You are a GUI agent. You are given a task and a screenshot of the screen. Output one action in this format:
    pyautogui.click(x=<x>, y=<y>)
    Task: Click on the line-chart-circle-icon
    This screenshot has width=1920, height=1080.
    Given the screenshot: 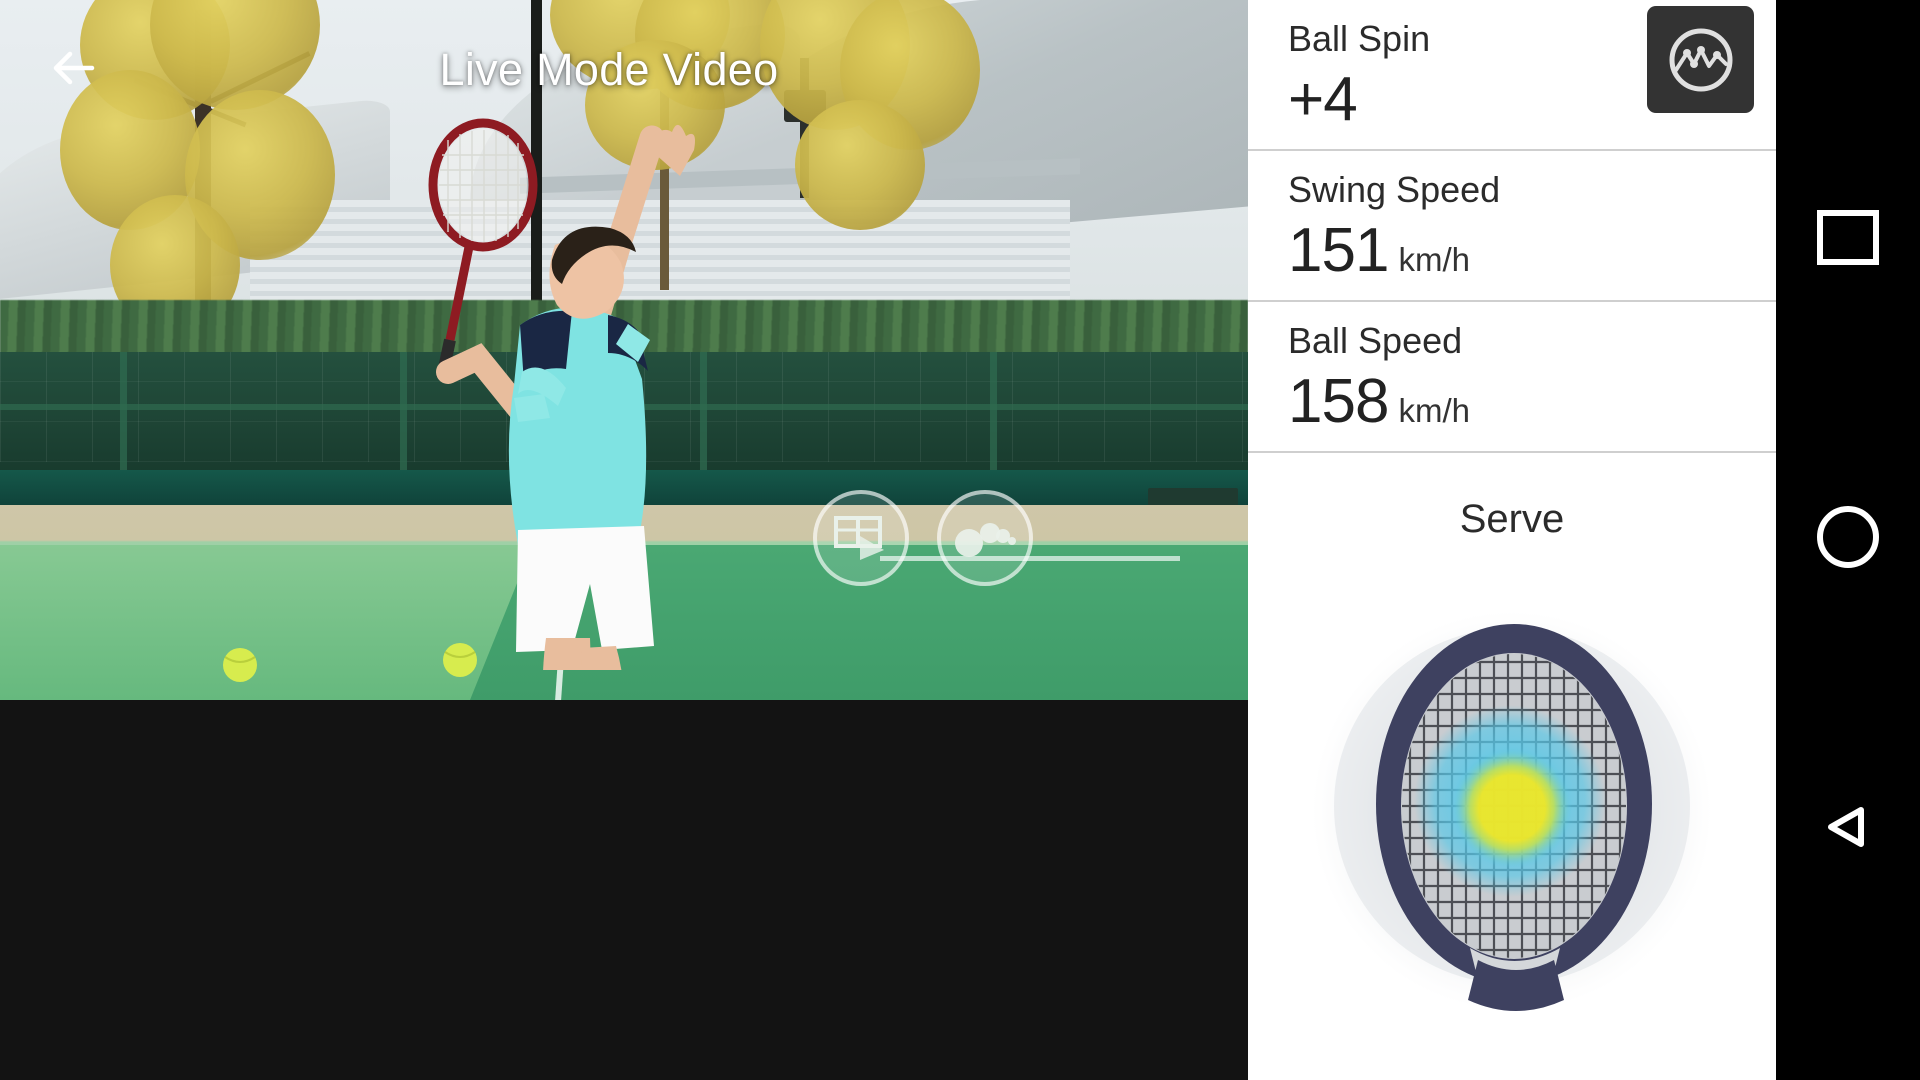 What is the action you would take?
    pyautogui.click(x=1700, y=59)
    